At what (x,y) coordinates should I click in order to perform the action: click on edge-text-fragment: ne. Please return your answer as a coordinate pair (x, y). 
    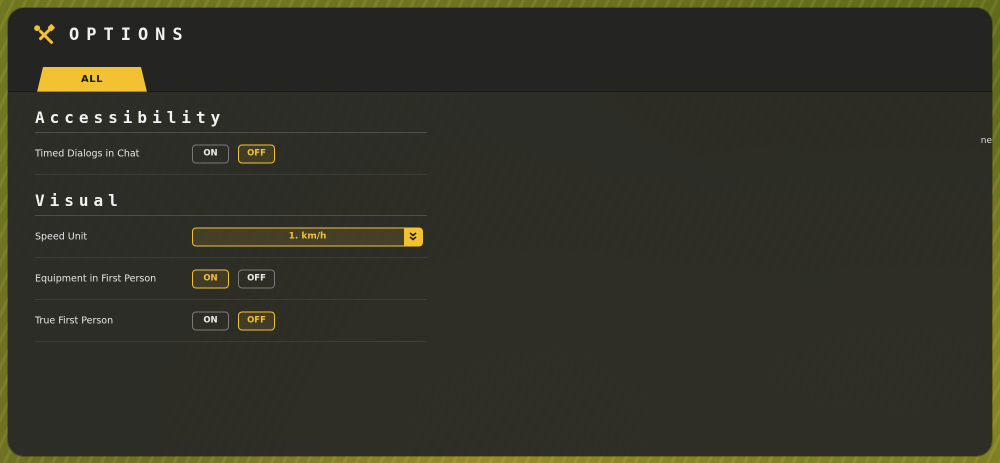
    Looking at the image, I should click on (986, 141).